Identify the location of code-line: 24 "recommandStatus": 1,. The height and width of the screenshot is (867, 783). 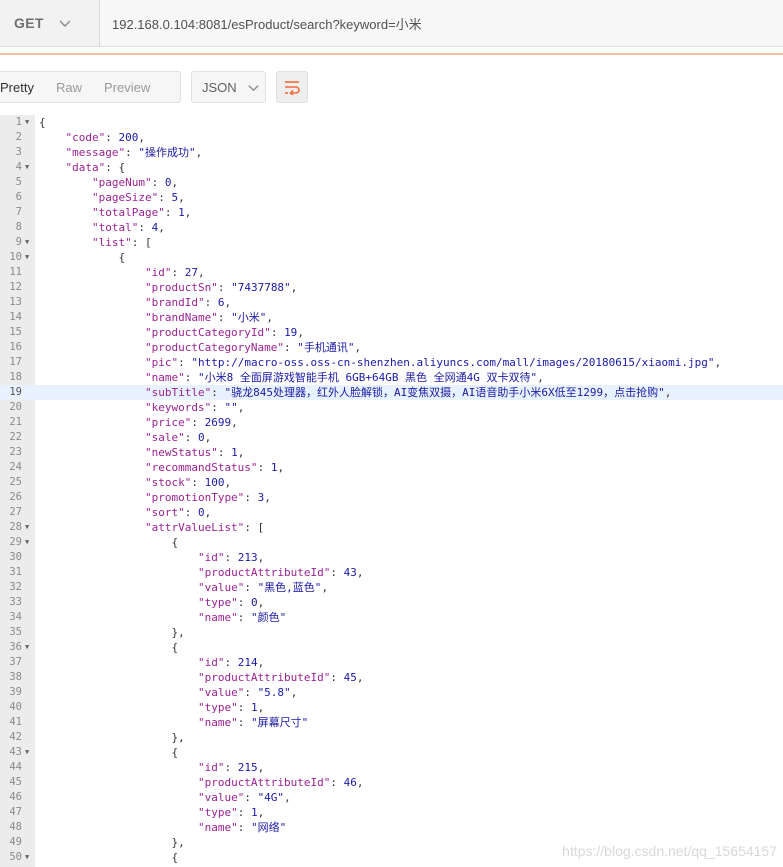
(391, 467).